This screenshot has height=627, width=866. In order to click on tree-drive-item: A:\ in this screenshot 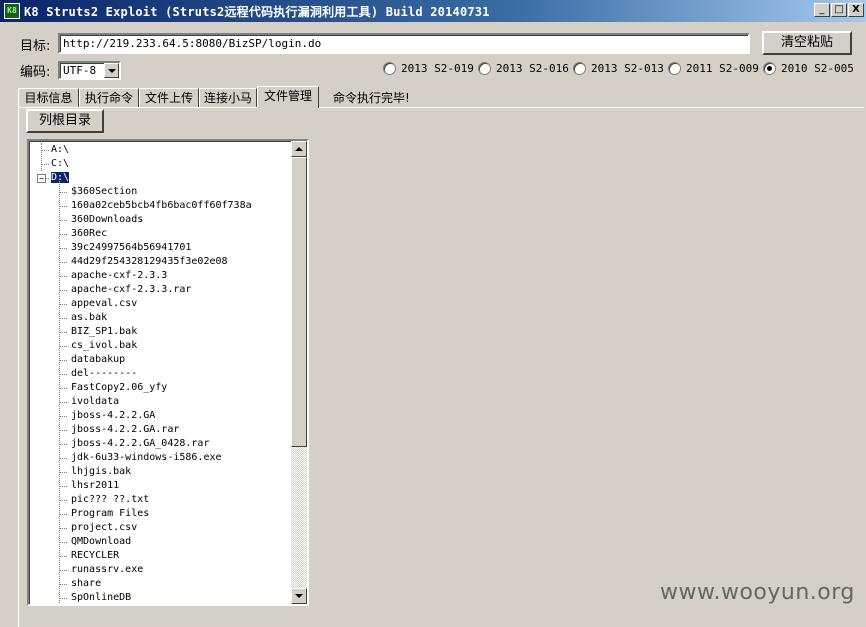, I will do `click(60, 150)`.